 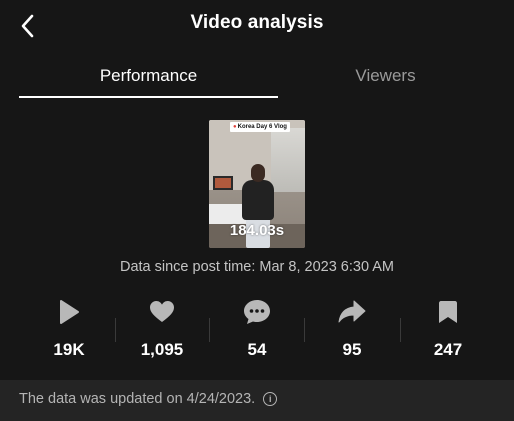 I want to click on stat-shares: 95, so click(x=352, y=333).